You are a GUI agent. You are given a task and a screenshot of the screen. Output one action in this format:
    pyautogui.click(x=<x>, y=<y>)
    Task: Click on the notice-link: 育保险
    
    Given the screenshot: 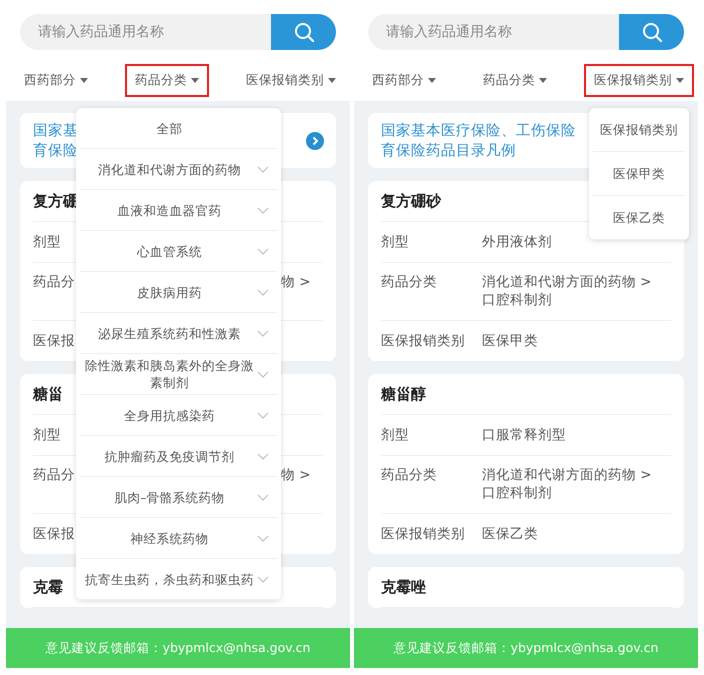 What is the action you would take?
    pyautogui.click(x=55, y=150)
    